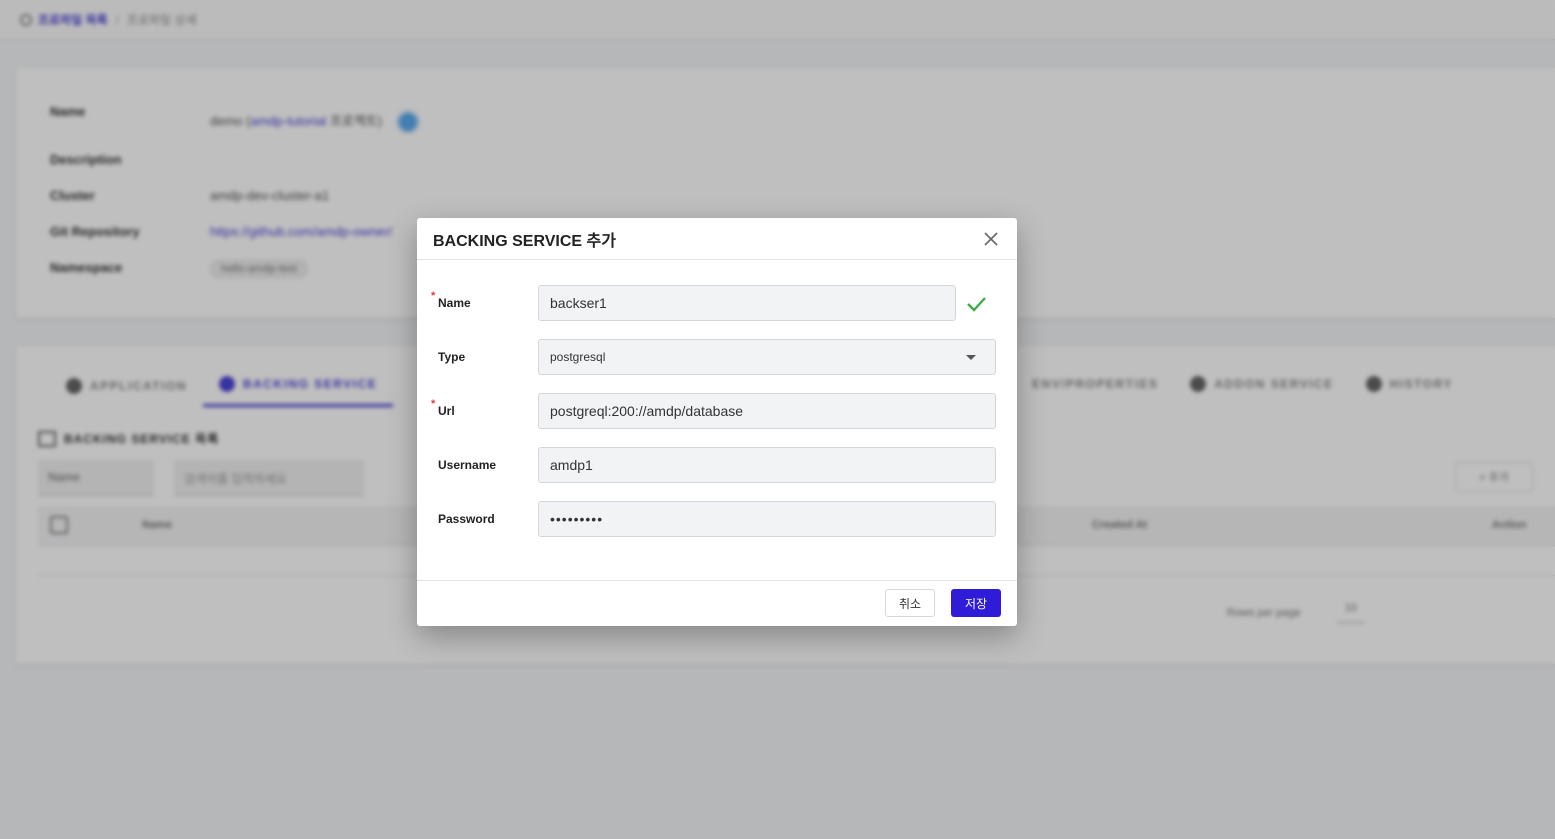  I want to click on form-row-type: Type postgresql, so click(717, 357).